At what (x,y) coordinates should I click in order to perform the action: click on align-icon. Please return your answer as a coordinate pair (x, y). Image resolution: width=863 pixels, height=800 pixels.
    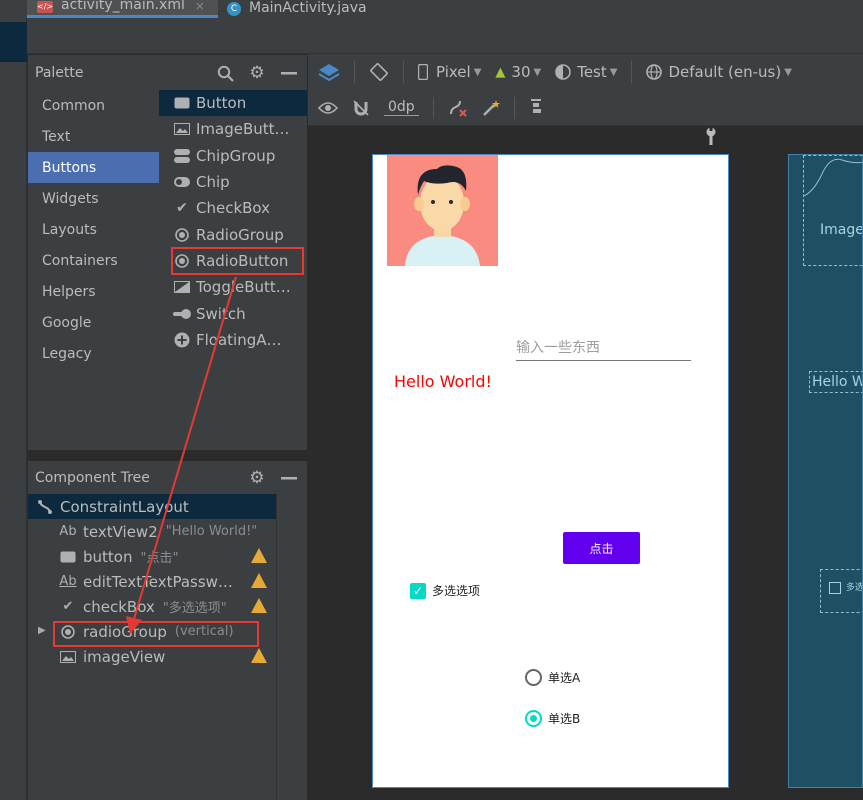
    Looking at the image, I should click on (536, 107).